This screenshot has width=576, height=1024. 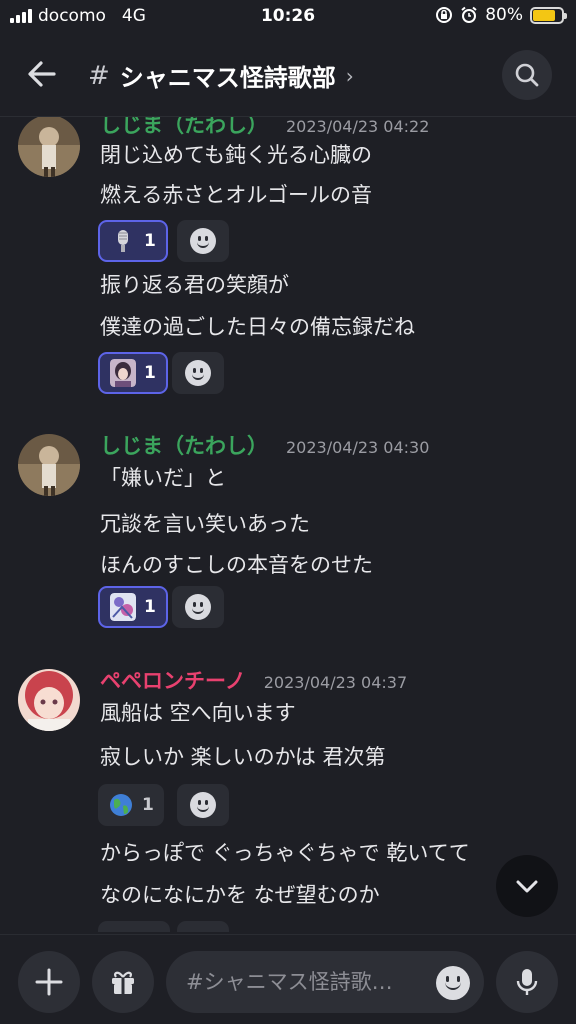 I want to click on emoji-picker-icon, so click(x=453, y=983).